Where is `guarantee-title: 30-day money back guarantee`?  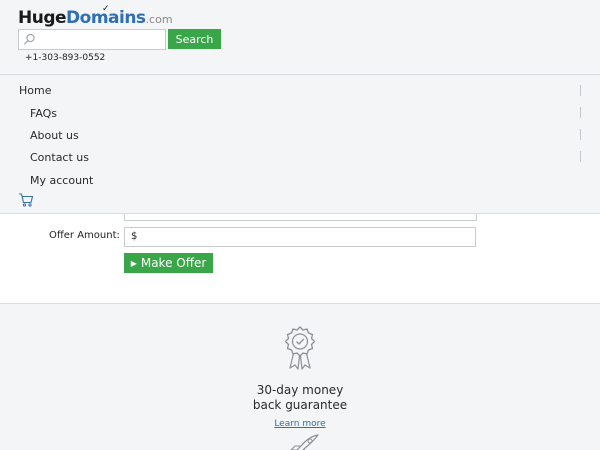
guarantee-title: 30-day money back guarantee is located at coordinates (300, 398).